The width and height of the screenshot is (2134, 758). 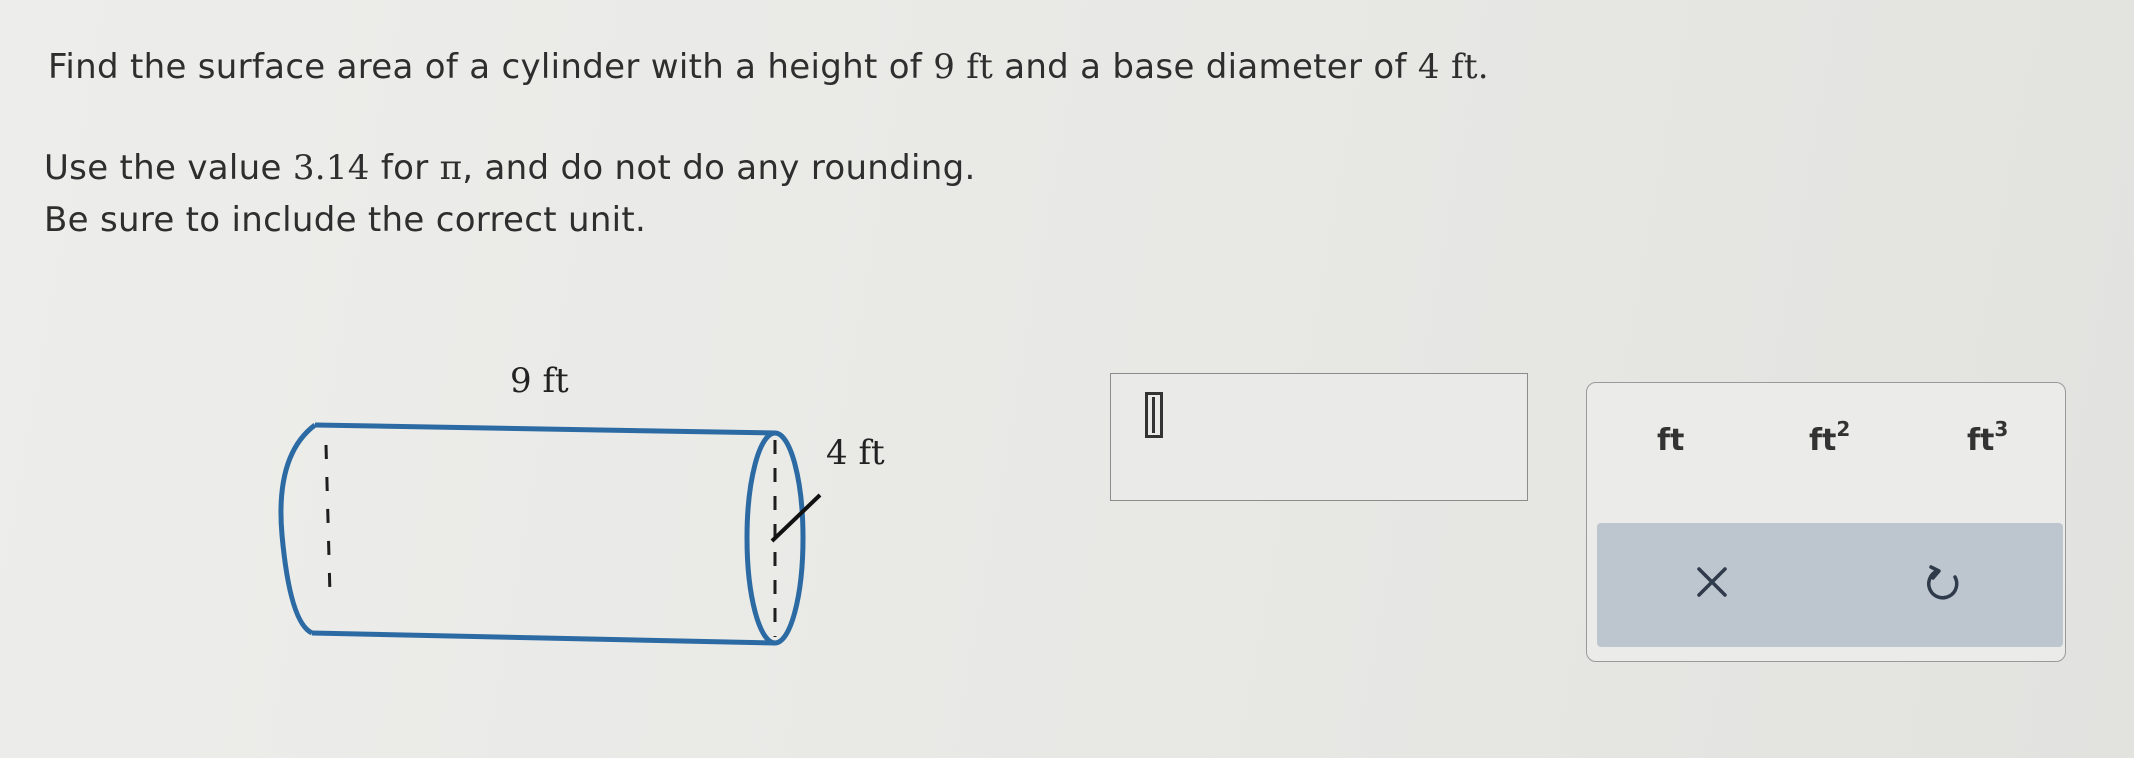 What do you see at coordinates (451, 168) in the screenshot?
I see `pi-symbol: π` at bounding box center [451, 168].